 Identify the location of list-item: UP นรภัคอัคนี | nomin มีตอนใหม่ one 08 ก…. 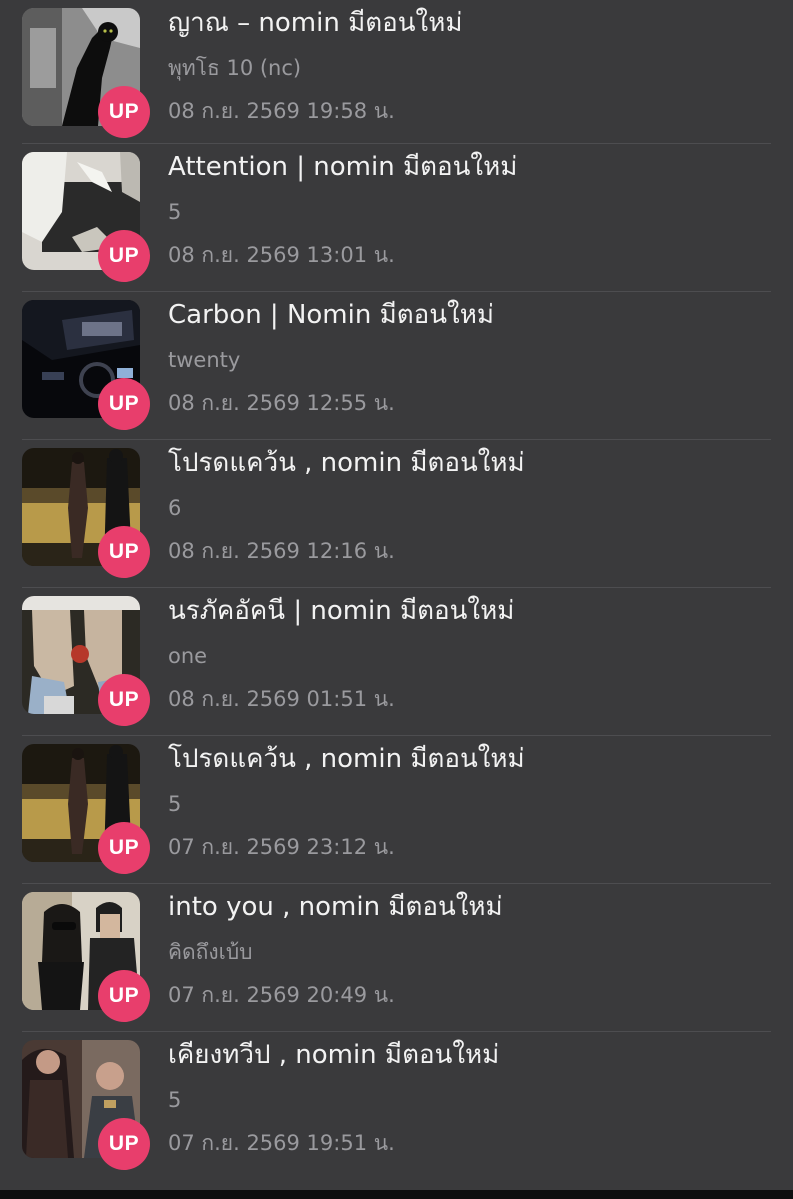
(396, 662).